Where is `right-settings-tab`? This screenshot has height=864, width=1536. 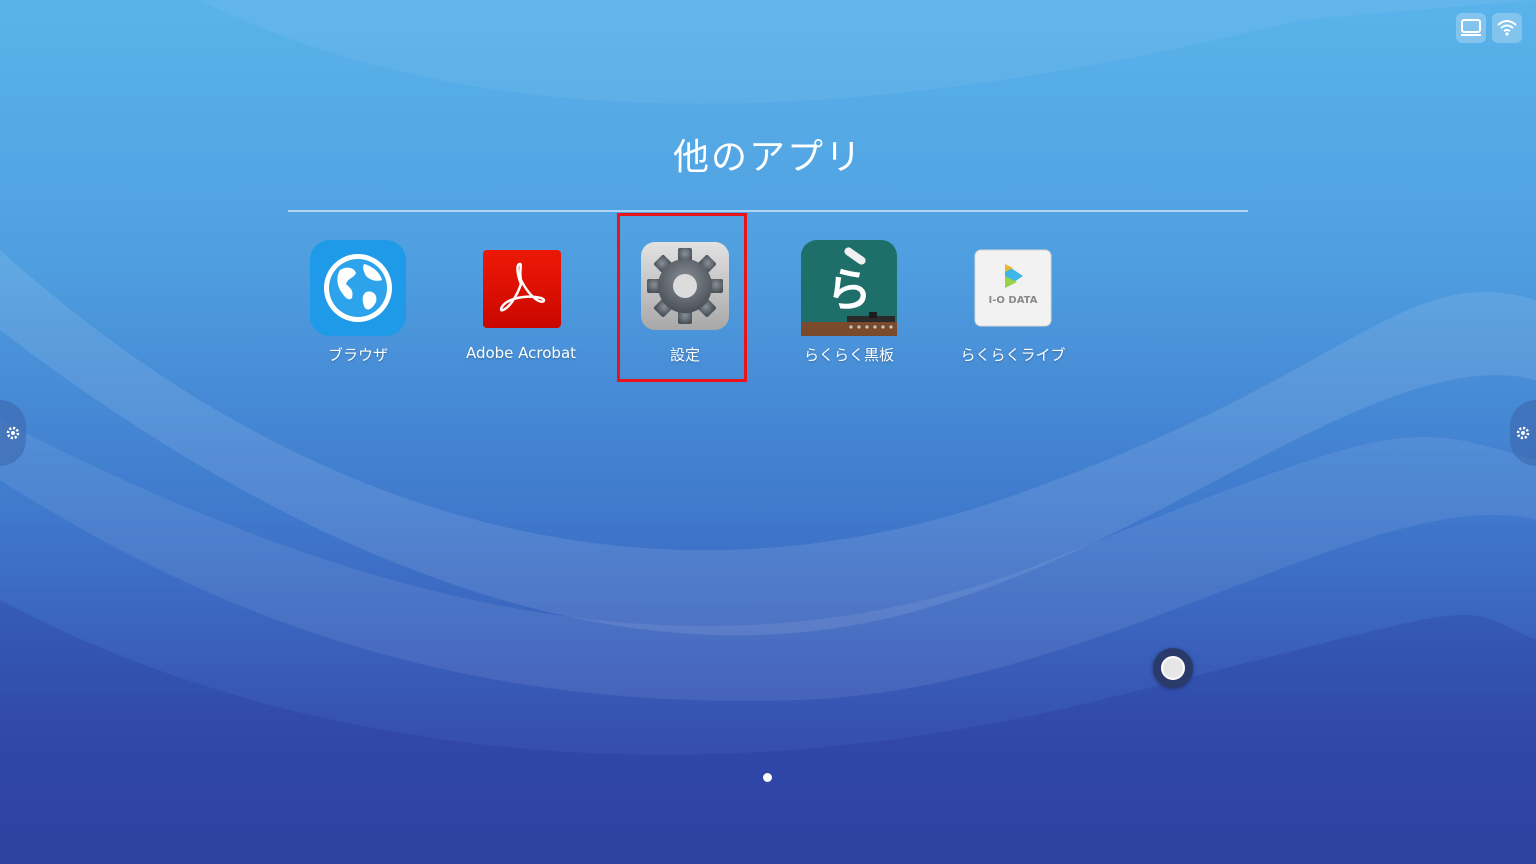 right-settings-tab is located at coordinates (1523, 433).